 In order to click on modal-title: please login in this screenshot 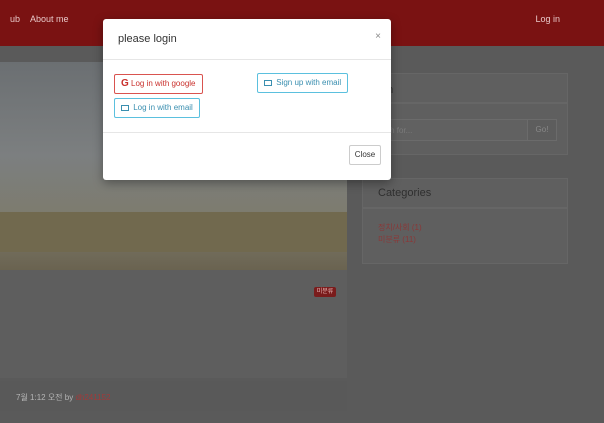, I will do `click(147, 39)`.